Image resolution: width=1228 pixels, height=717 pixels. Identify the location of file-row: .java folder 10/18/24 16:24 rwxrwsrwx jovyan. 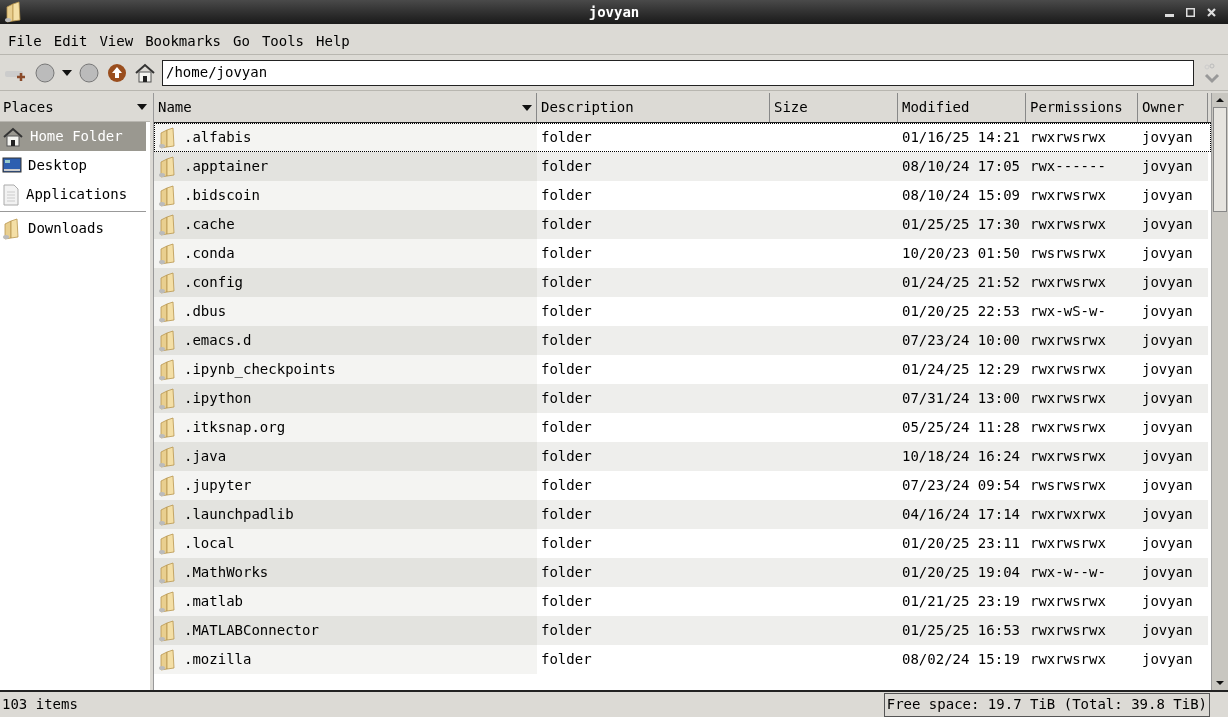
(682, 456).